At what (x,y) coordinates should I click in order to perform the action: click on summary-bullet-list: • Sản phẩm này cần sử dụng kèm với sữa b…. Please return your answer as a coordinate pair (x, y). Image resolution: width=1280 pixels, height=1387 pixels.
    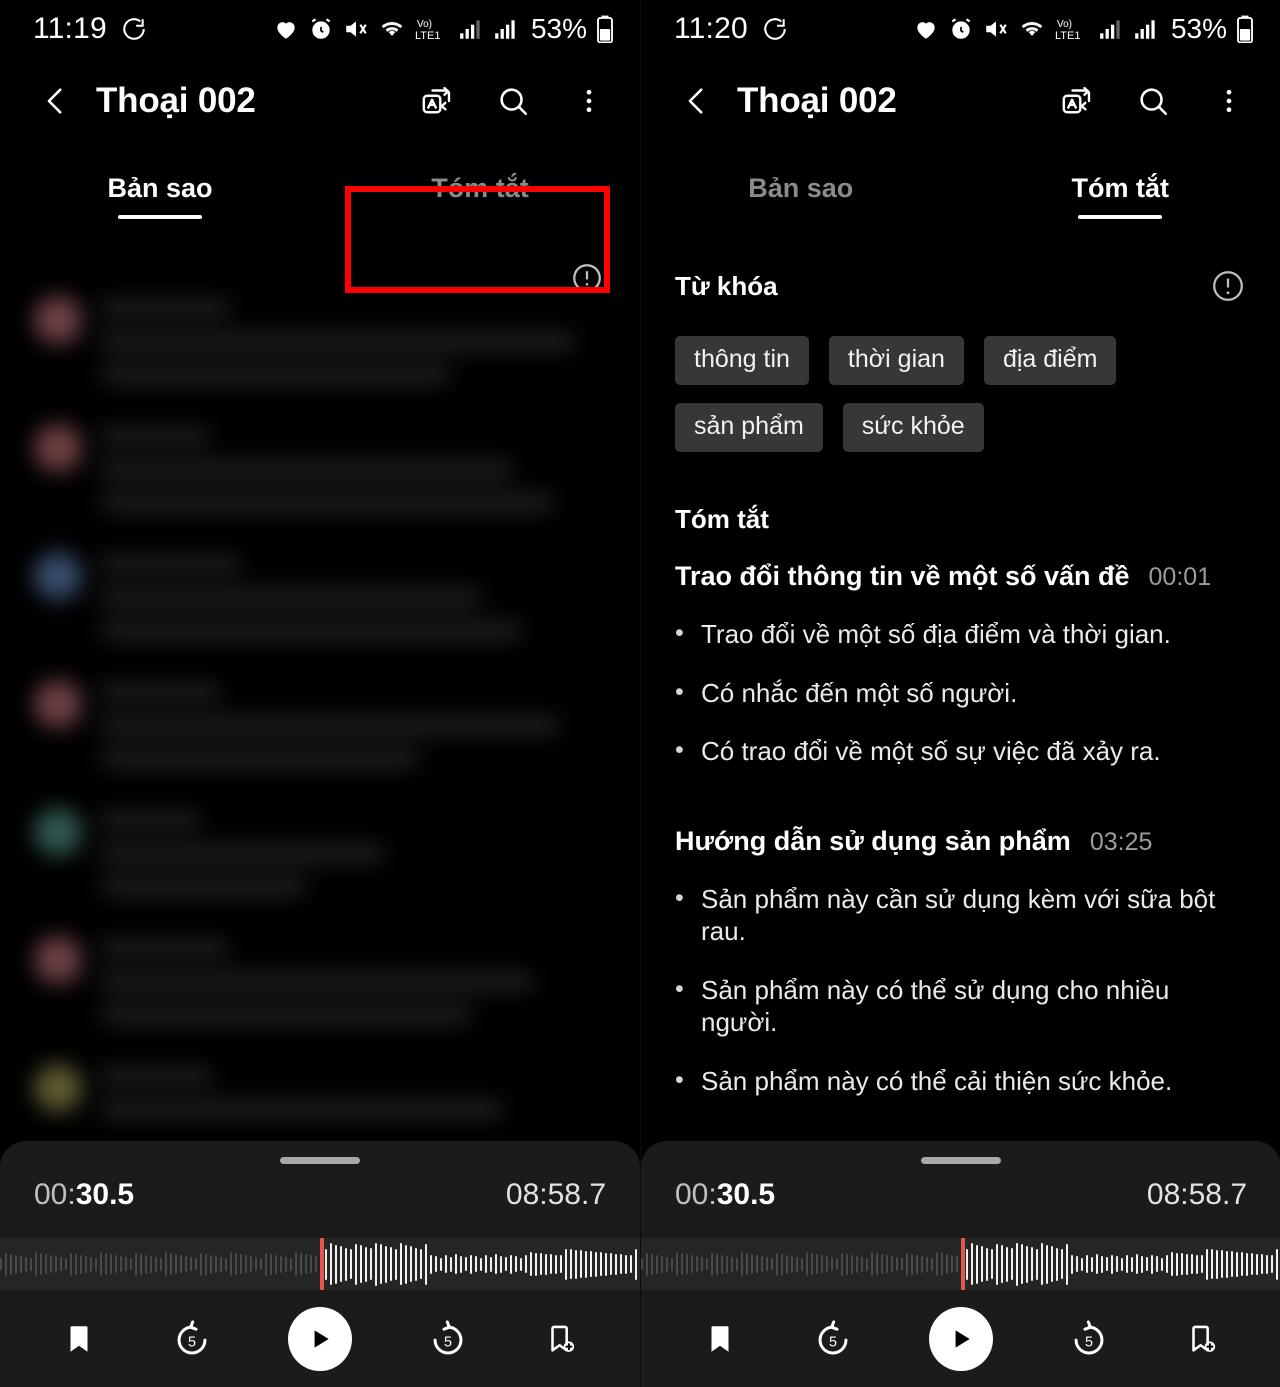
    Looking at the image, I should click on (960, 990).